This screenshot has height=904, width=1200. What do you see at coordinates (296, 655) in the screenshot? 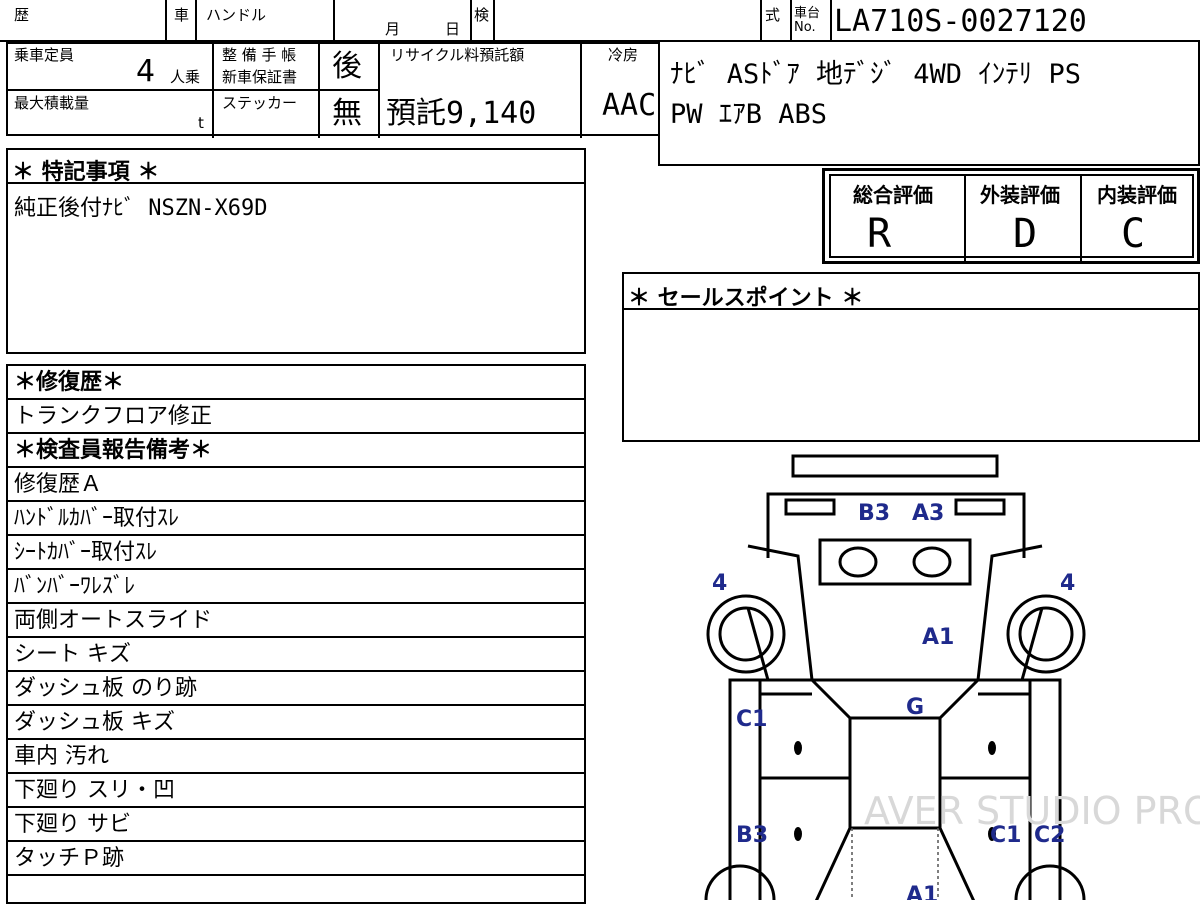
I see `list-item: シート キズ` at bounding box center [296, 655].